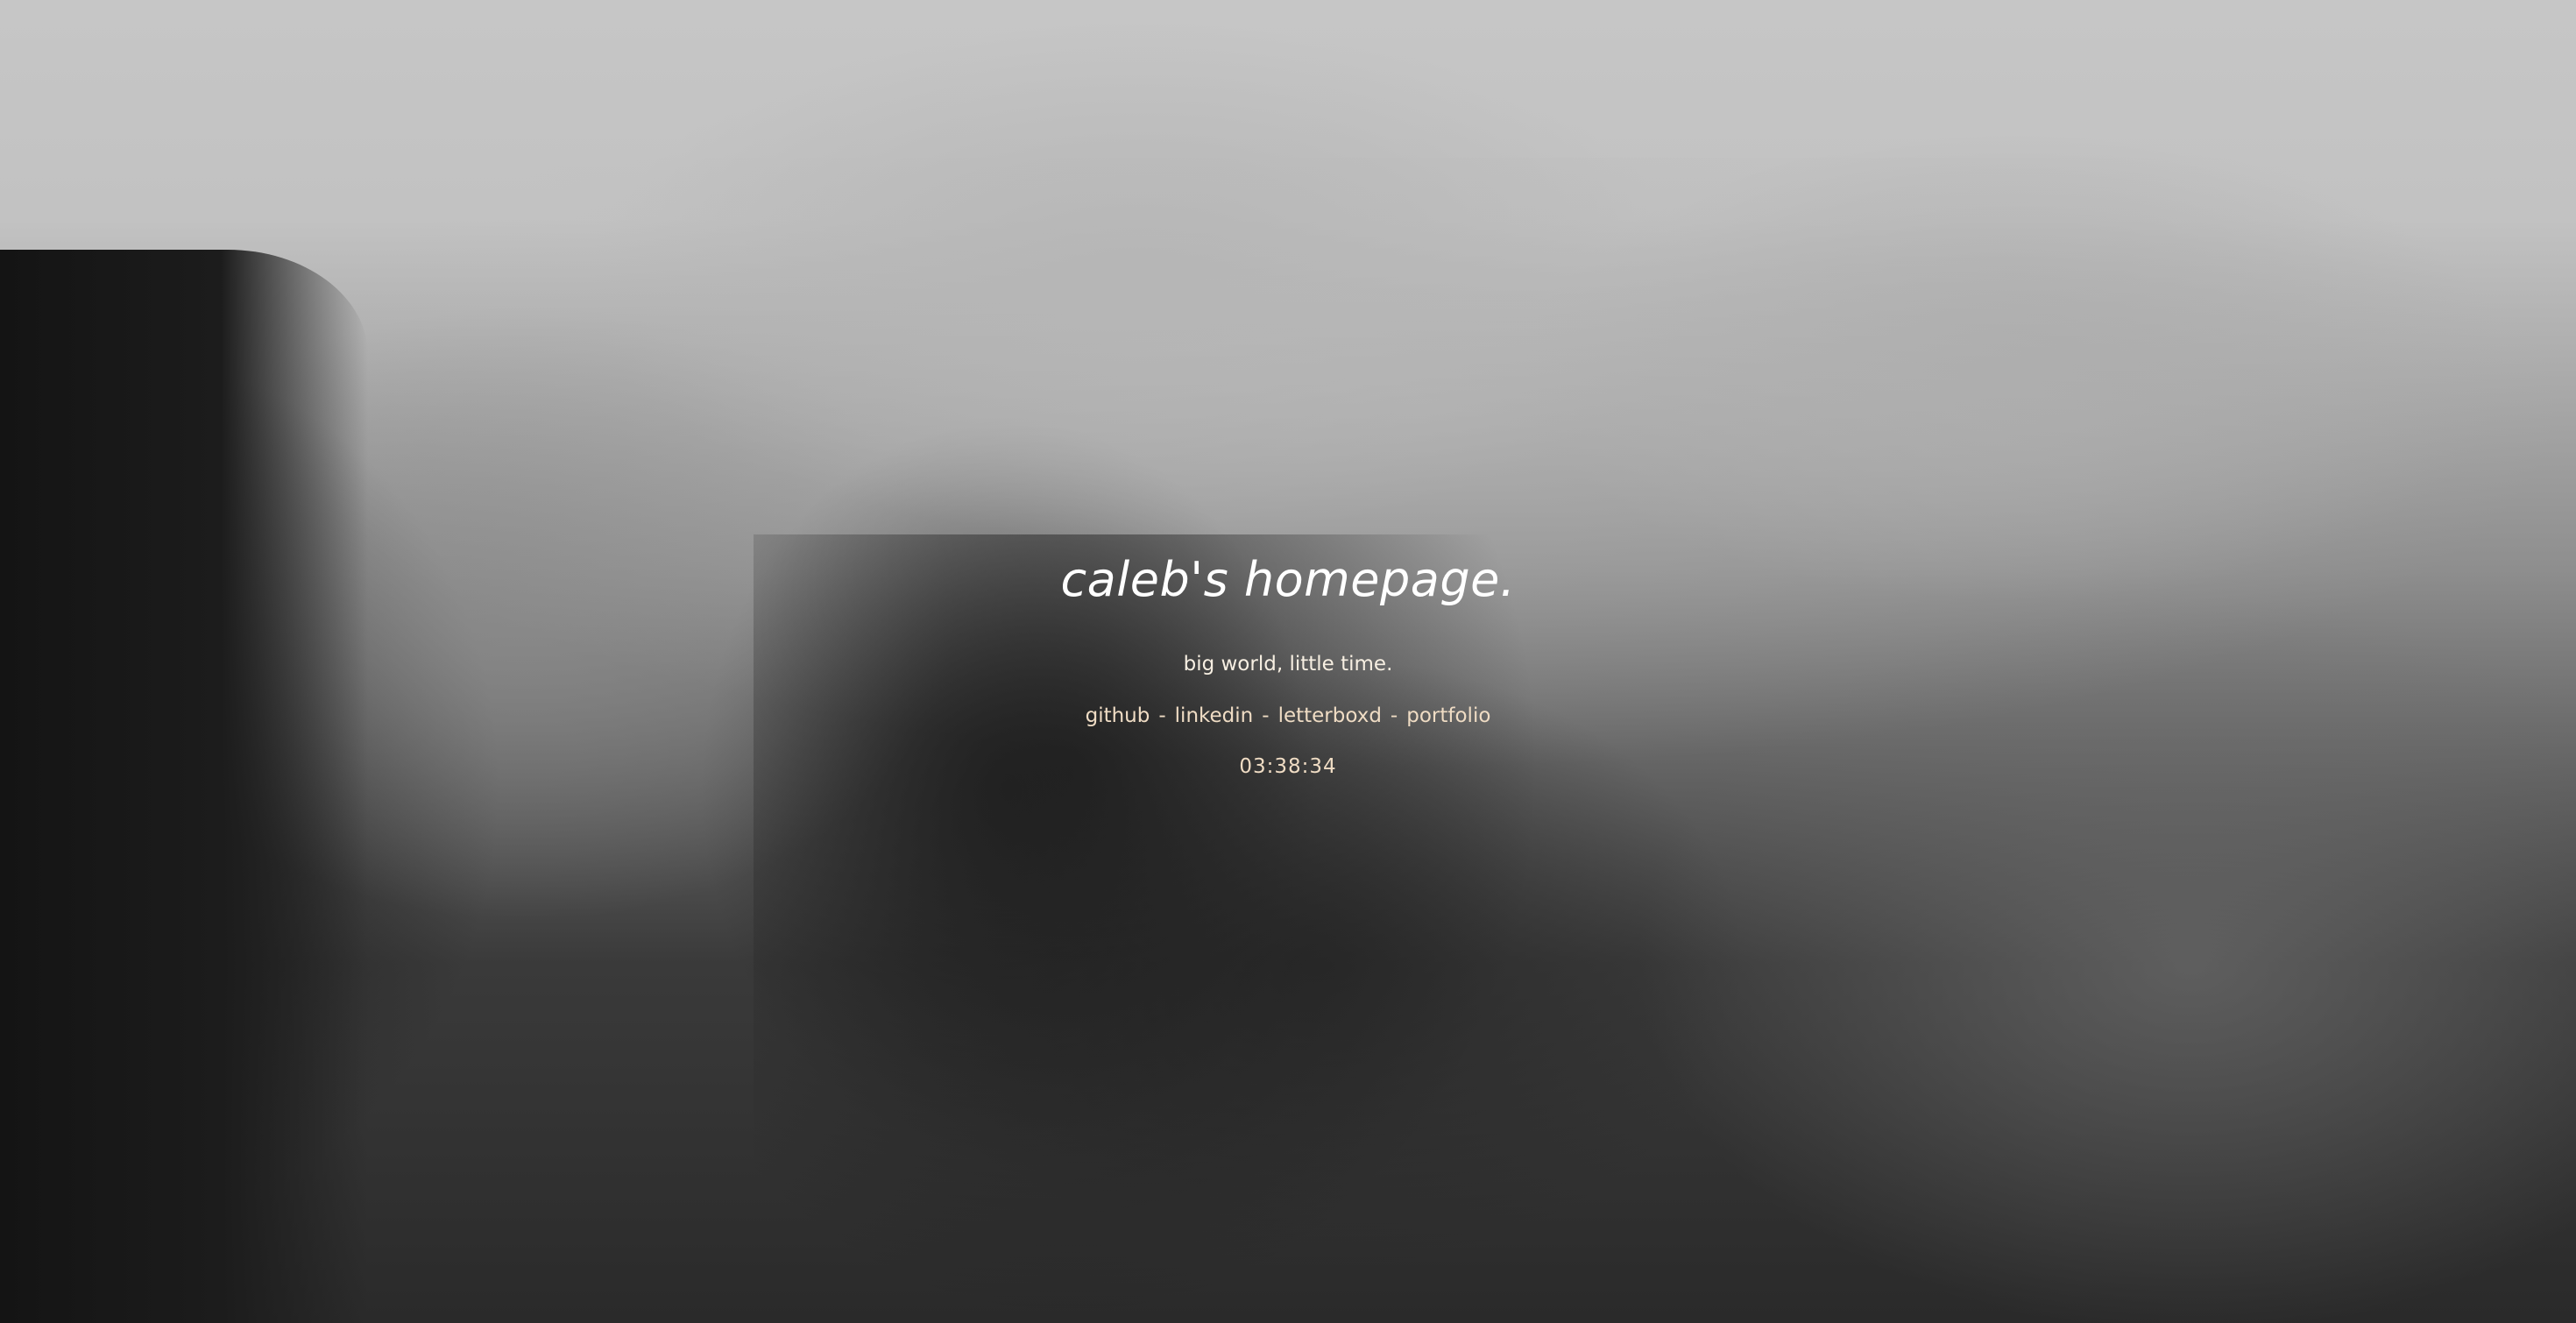 The height and width of the screenshot is (1323, 2576). What do you see at coordinates (1448, 715) in the screenshot?
I see `portfolio-link: portfolio` at bounding box center [1448, 715].